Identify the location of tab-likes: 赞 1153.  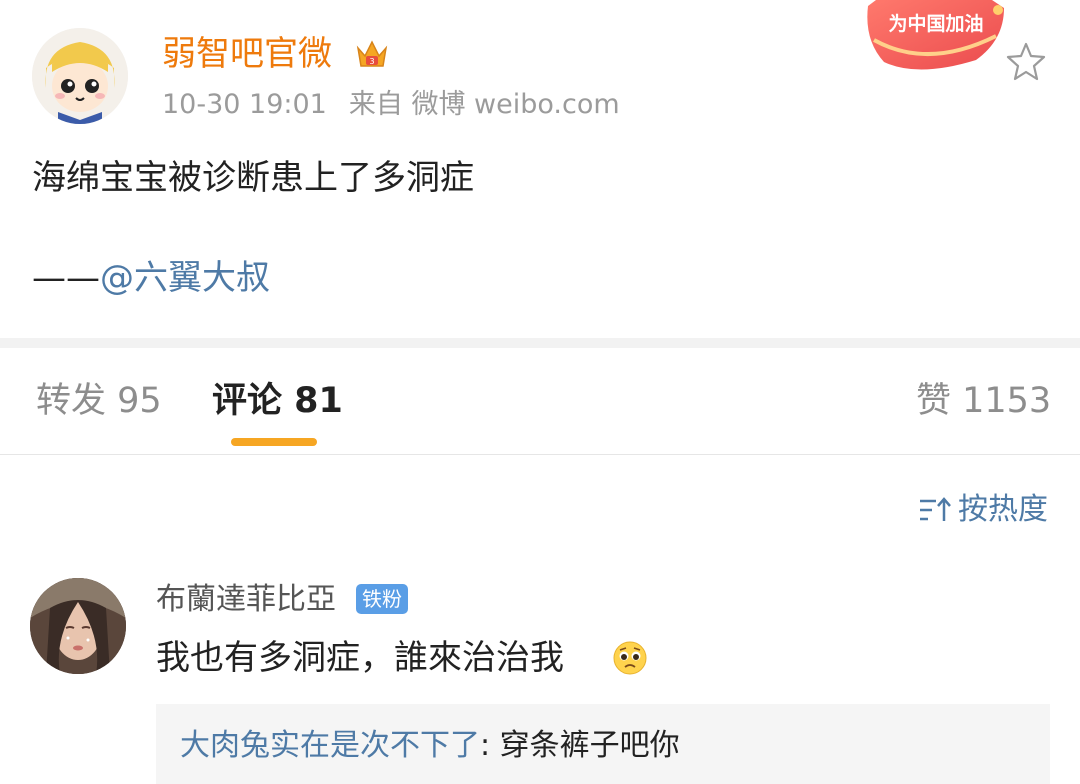
(983, 401).